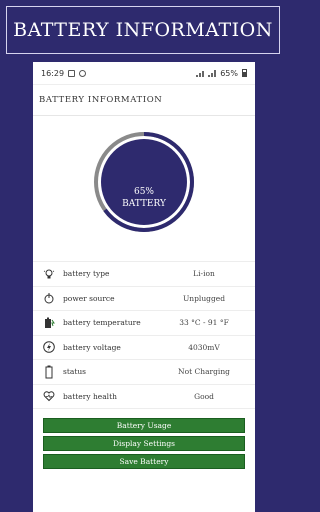 Image resolution: width=320 pixels, height=512 pixels. I want to click on battery-usage-button: Battery Usage, so click(144, 425).